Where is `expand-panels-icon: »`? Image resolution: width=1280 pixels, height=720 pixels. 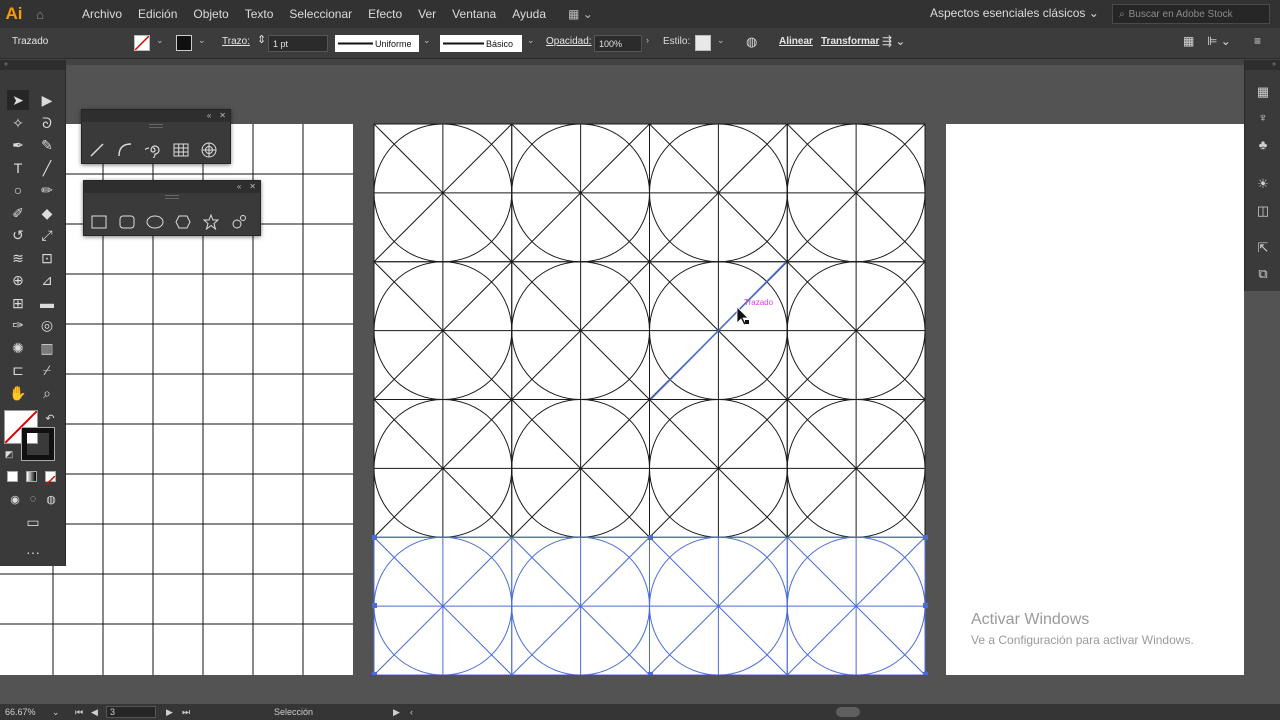 expand-panels-icon: » is located at coordinates (1262, 65).